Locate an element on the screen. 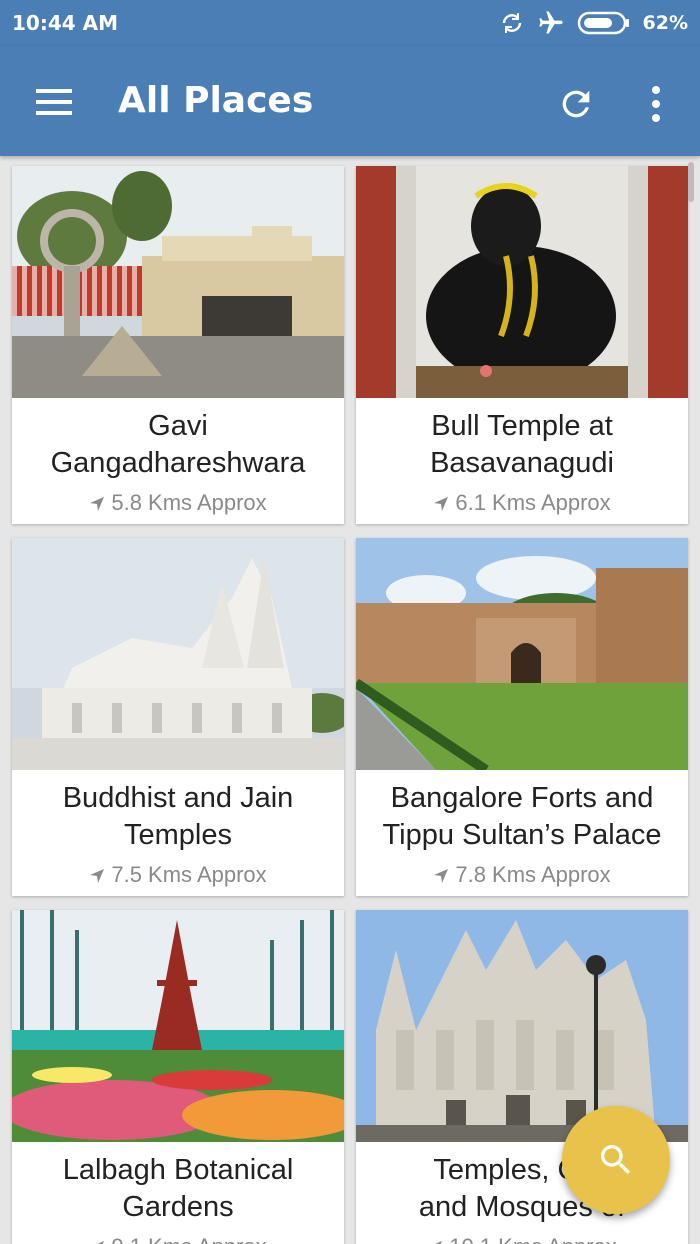  place-title-line: Buddhist and Jain is located at coordinates (178, 798).